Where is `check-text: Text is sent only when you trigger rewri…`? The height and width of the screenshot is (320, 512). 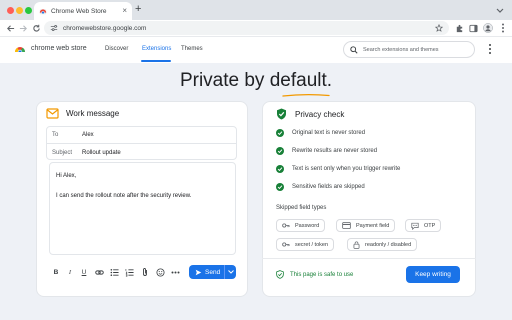
check-text: Text is sent only when you trigger rewri… is located at coordinates (346, 169).